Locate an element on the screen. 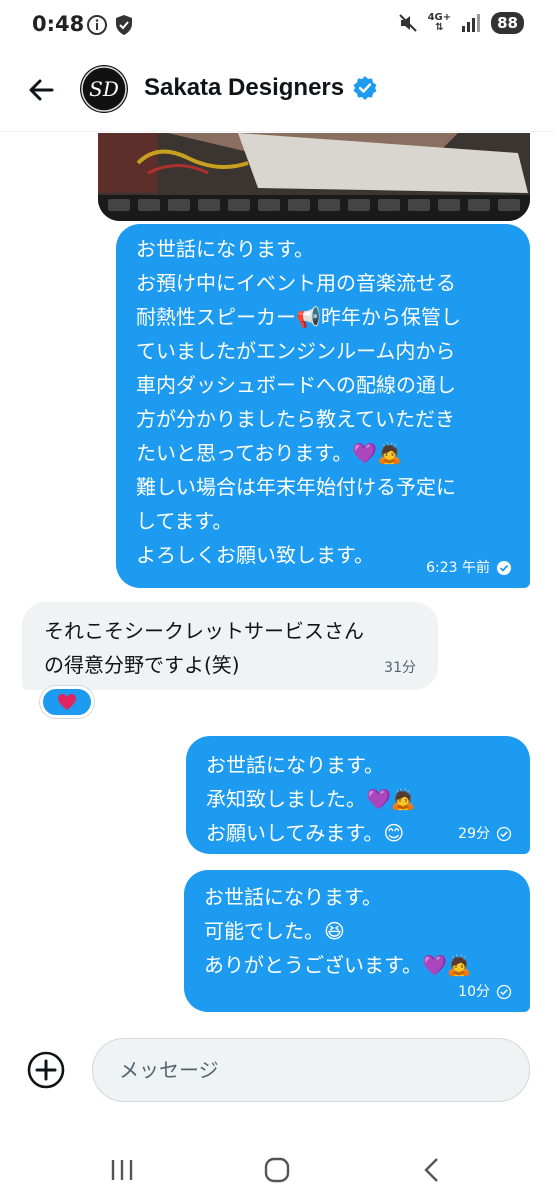  home-button is located at coordinates (277, 1170).